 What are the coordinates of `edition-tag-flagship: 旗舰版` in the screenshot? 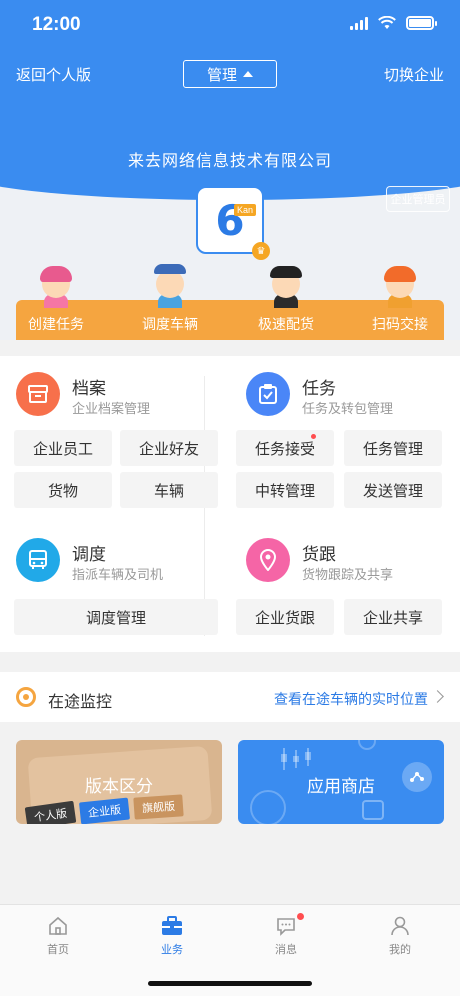 It's located at (158, 807).